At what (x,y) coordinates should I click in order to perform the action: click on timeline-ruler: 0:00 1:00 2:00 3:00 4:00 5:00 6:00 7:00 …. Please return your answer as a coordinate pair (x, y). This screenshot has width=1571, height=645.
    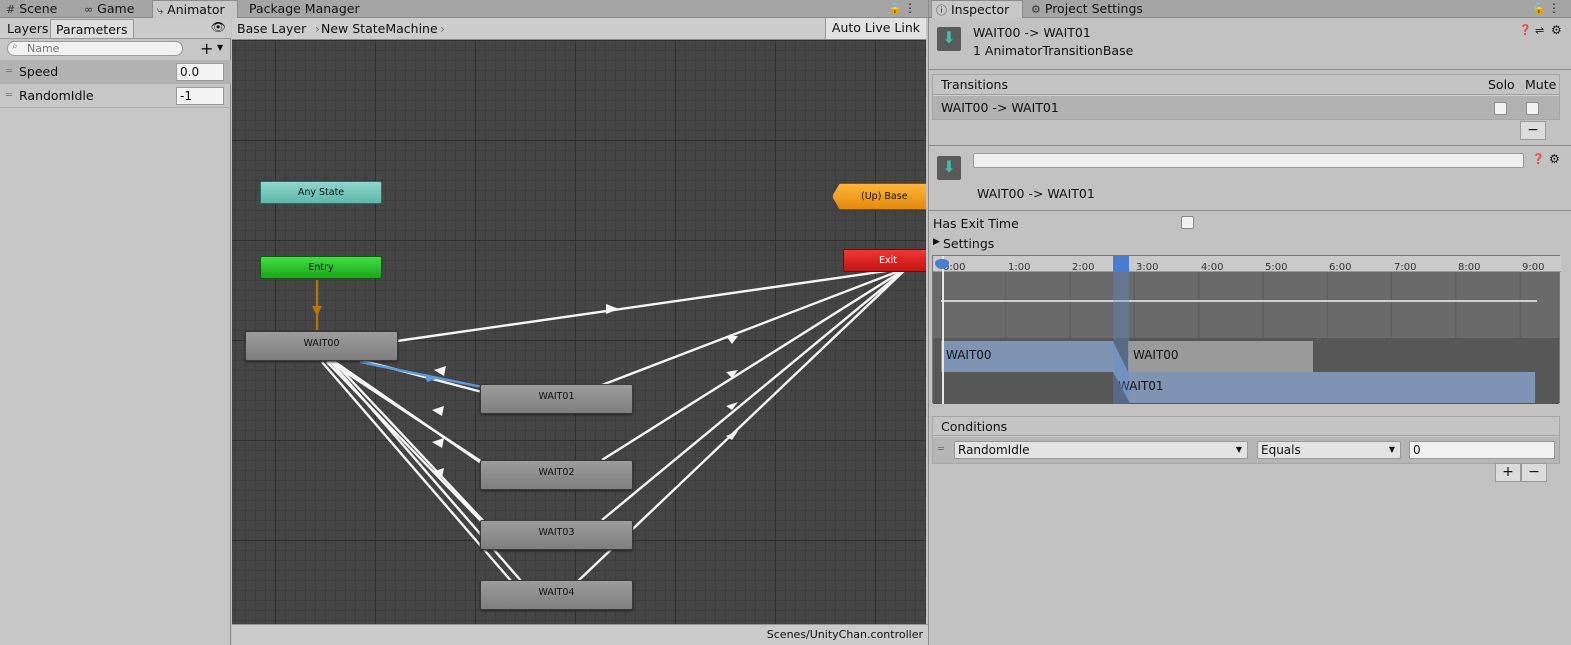
    Looking at the image, I should click on (1247, 264).